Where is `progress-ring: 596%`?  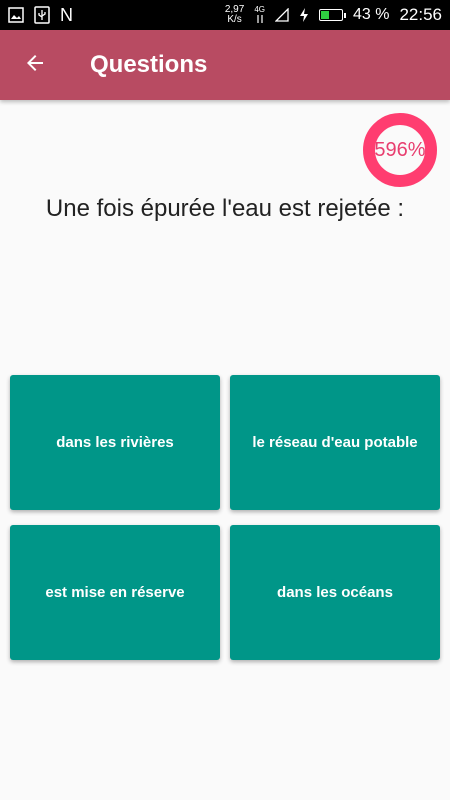 progress-ring: 596% is located at coordinates (400, 150).